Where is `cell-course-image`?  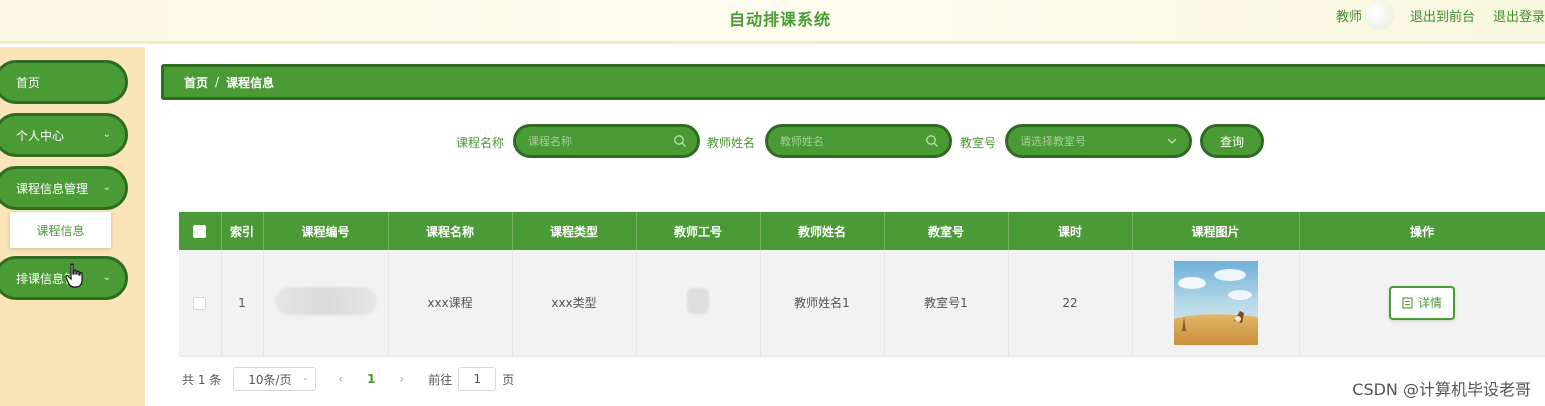 cell-course-image is located at coordinates (1216, 303).